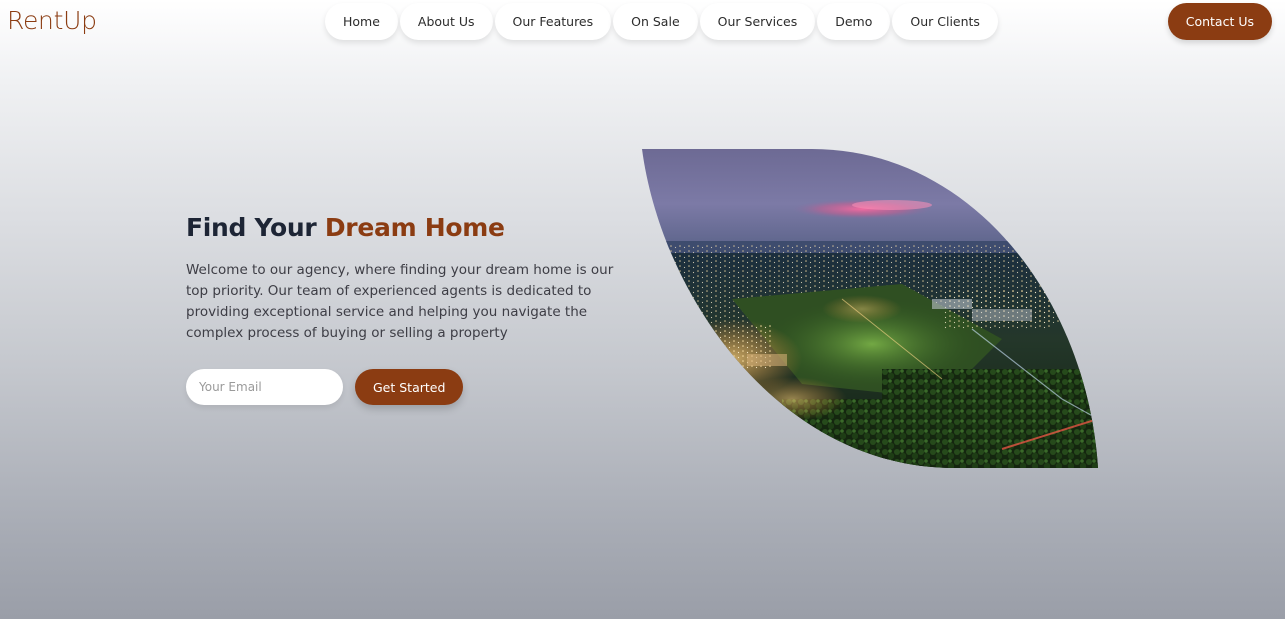  Describe the element at coordinates (945, 21) in the screenshot. I see `nav-item-our-clients: Our Clients` at that location.